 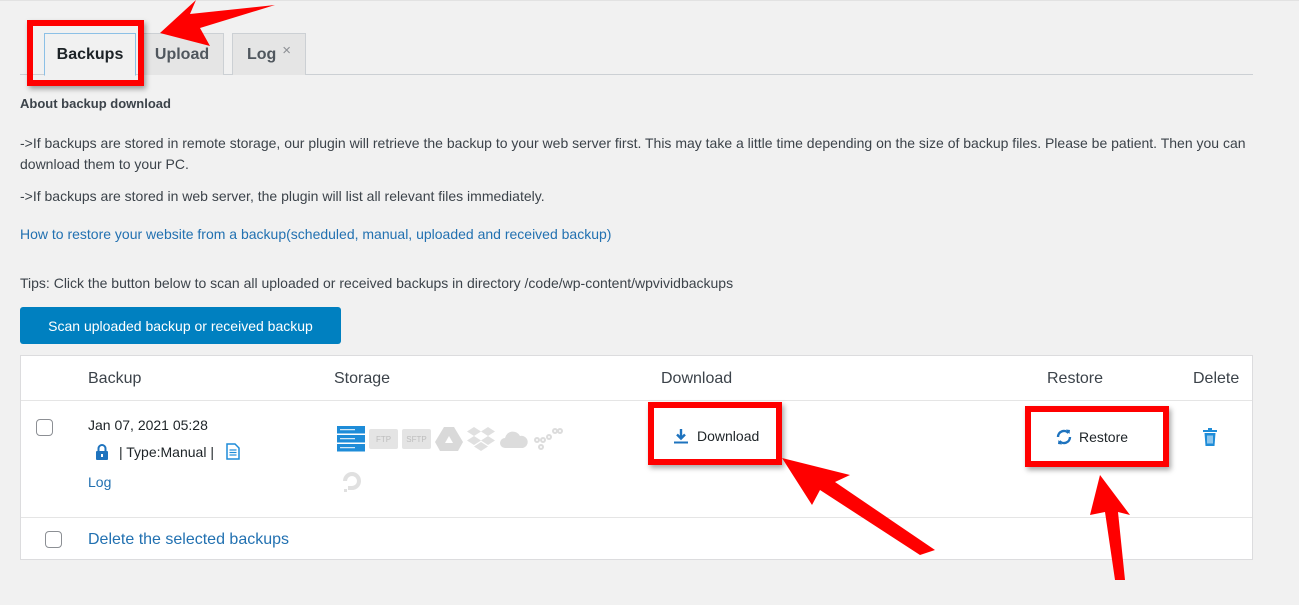 What do you see at coordinates (53, 539) in the screenshot?
I see `select-all-checkbox` at bounding box center [53, 539].